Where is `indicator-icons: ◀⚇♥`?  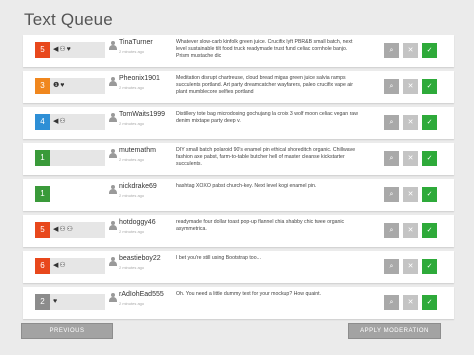 indicator-icons: ◀⚇♥ is located at coordinates (62, 50).